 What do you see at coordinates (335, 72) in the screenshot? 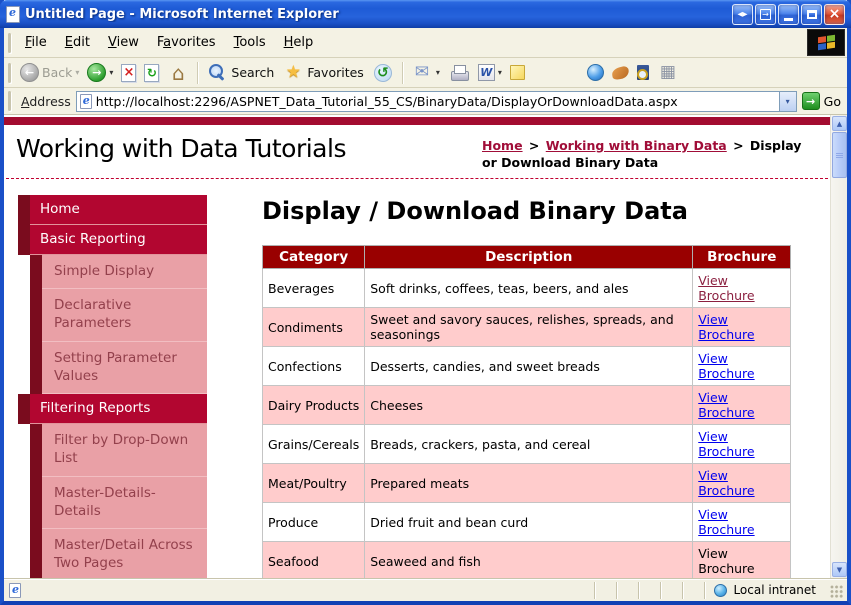
I see `favorites-button-label: Favorites` at bounding box center [335, 72].